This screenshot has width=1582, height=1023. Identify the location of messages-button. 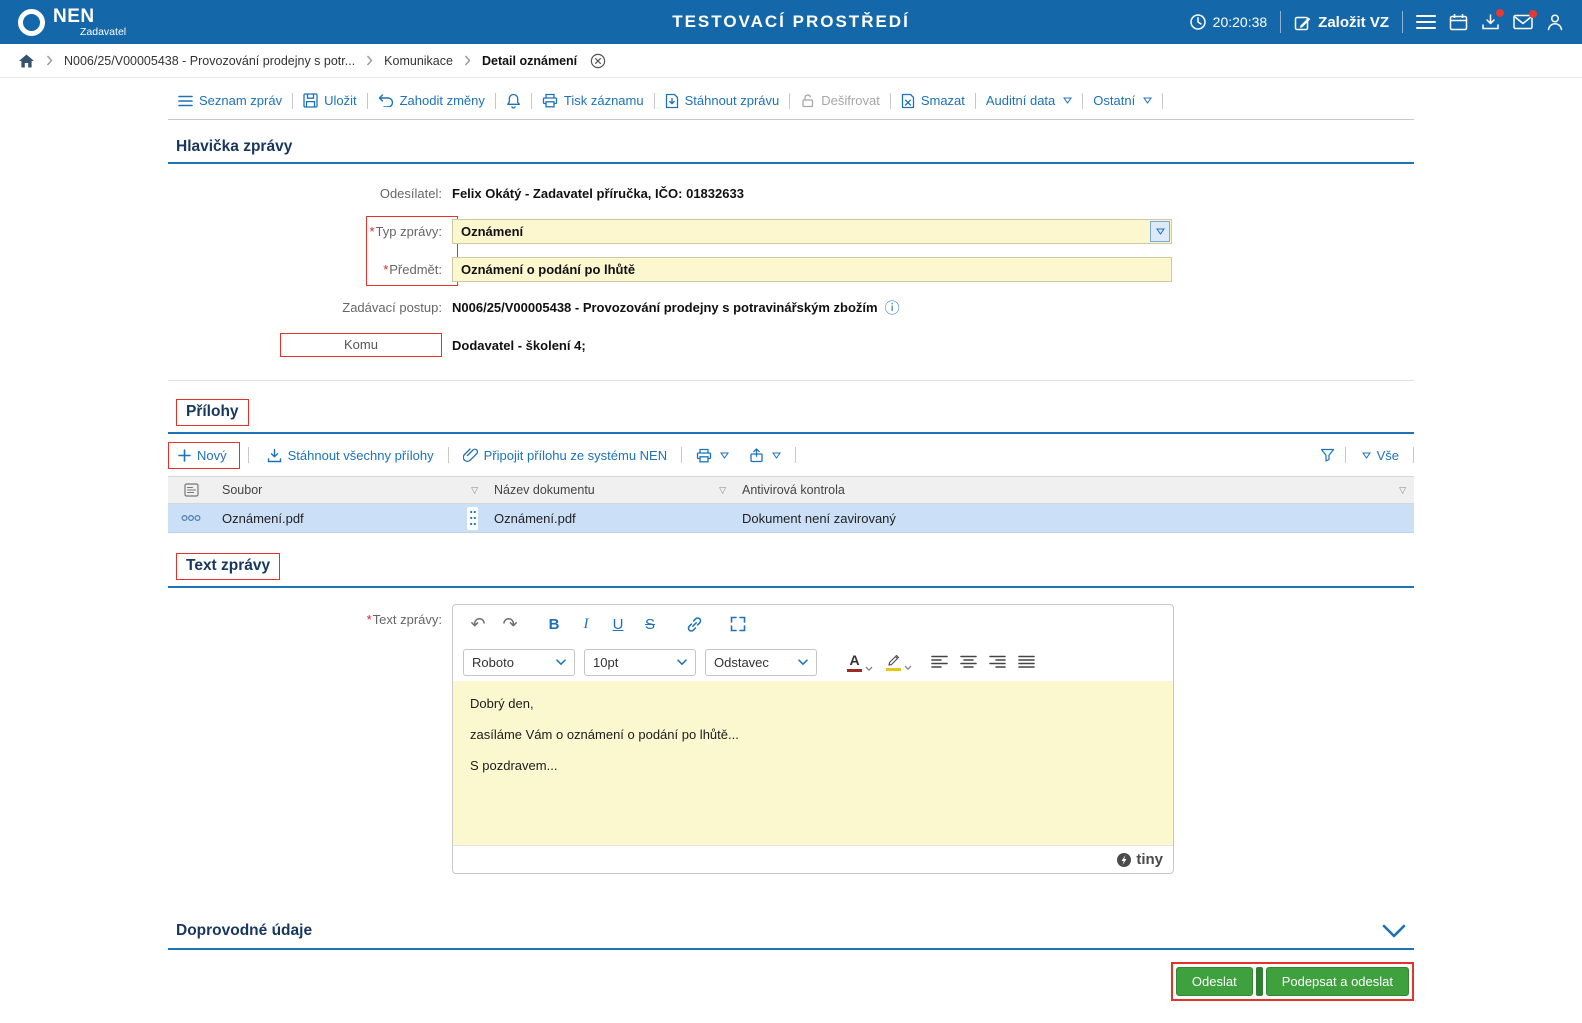
(1525, 20).